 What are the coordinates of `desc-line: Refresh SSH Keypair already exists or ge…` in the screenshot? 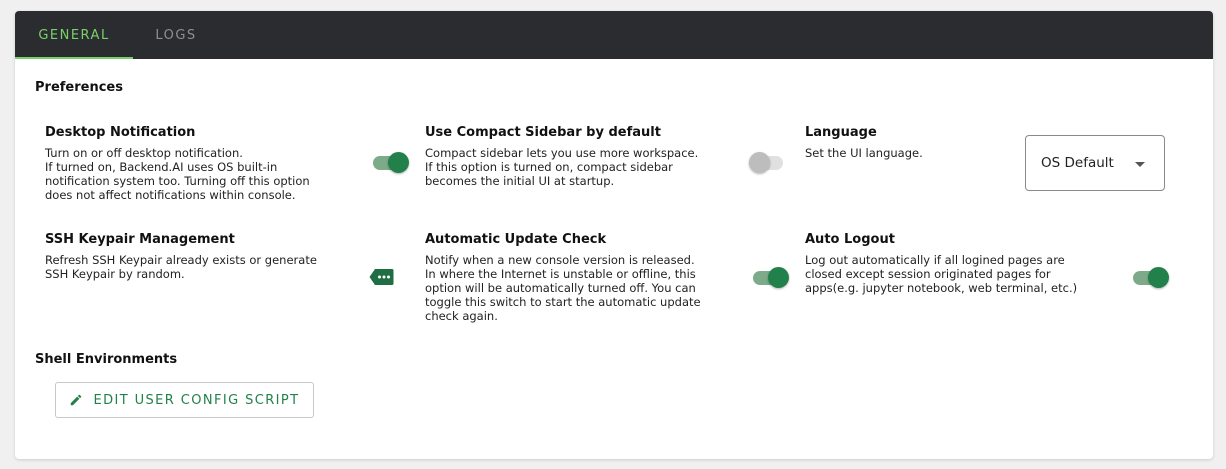 It's located at (181, 260).